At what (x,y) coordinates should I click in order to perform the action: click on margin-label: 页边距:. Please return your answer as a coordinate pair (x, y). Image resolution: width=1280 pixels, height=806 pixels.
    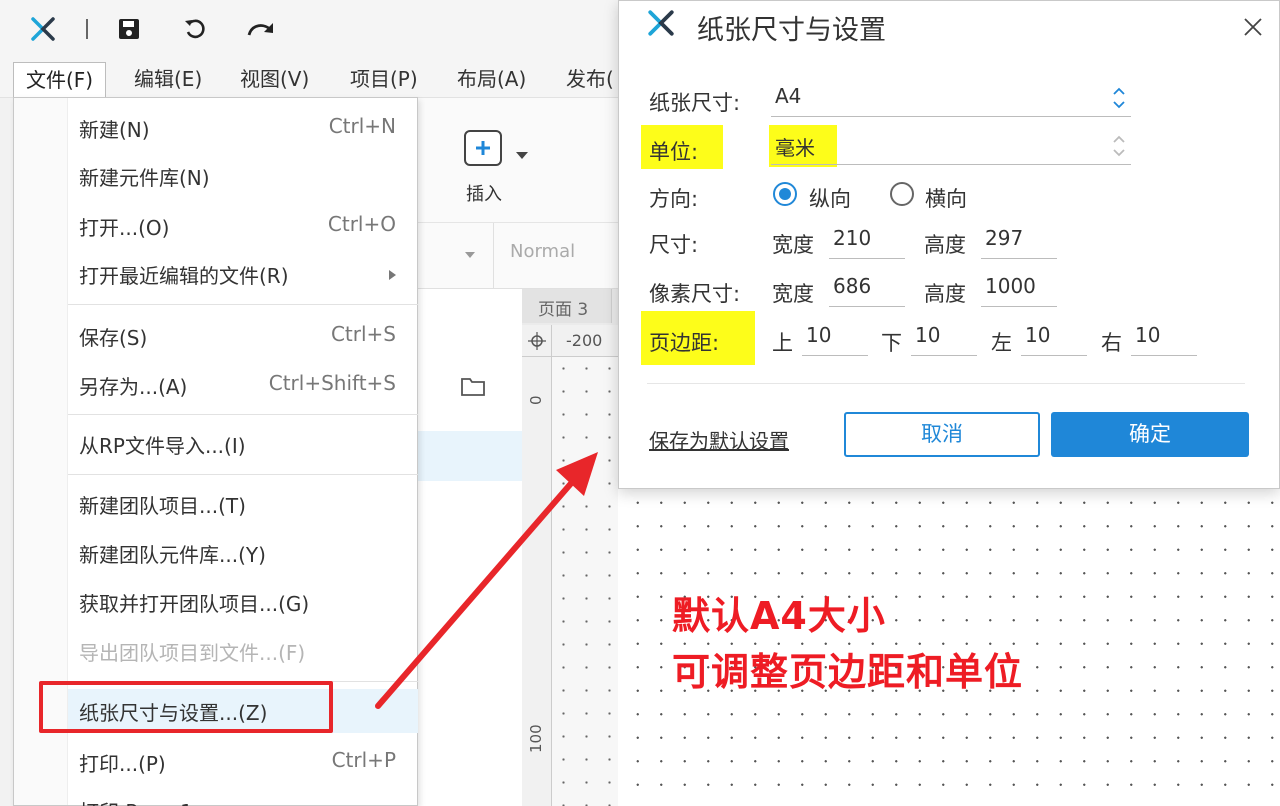
    Looking at the image, I should click on (684, 343).